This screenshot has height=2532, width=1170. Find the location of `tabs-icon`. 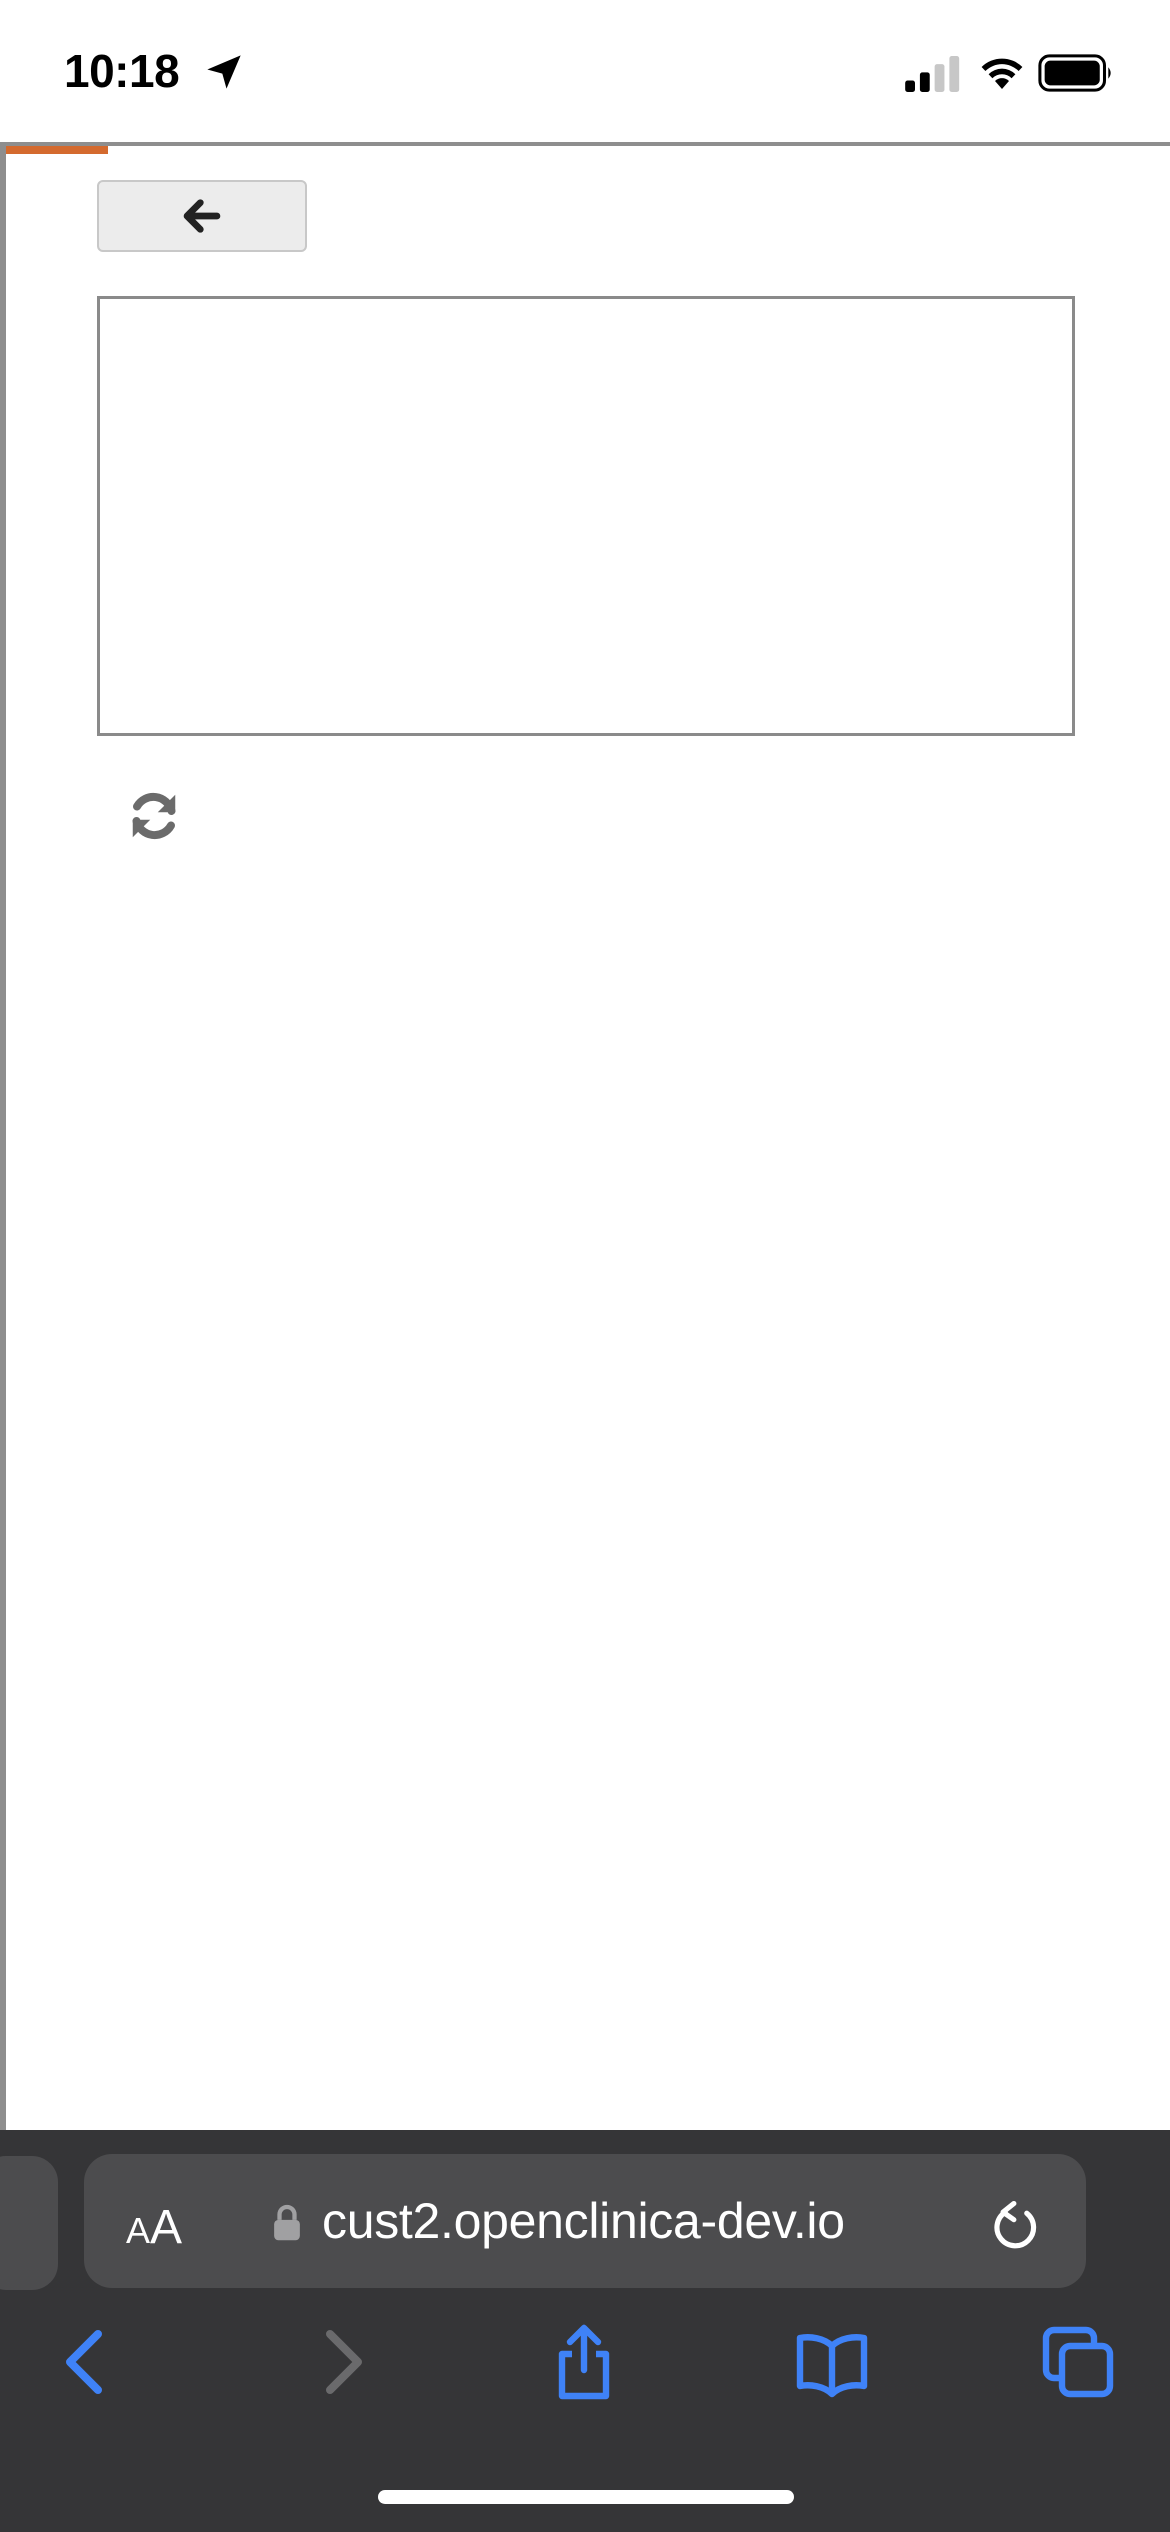

tabs-icon is located at coordinates (1078, 2362).